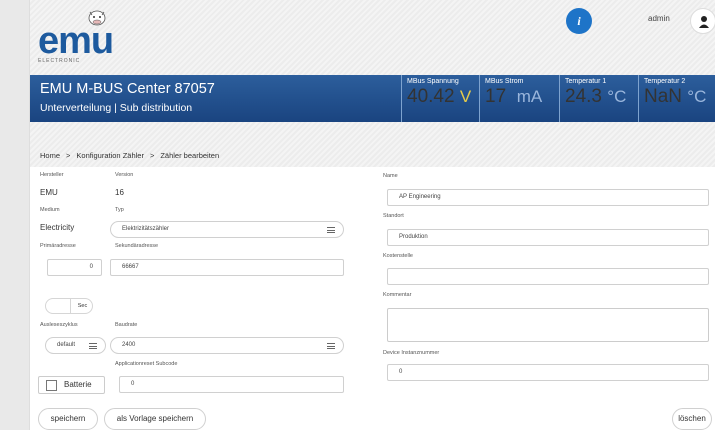 This screenshot has width=715, height=430. Describe the element at coordinates (52, 175) in the screenshot. I see `hersteller-label: Hersteller` at that location.